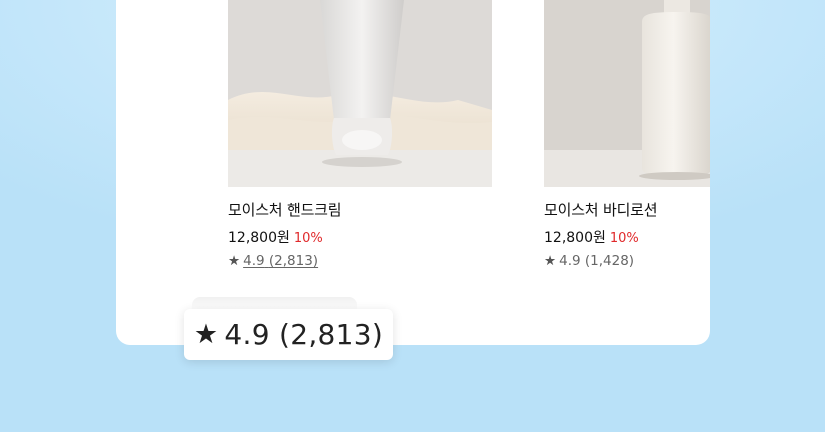 The width and height of the screenshot is (825, 432). I want to click on product-image-hand-cream, so click(360, 93).